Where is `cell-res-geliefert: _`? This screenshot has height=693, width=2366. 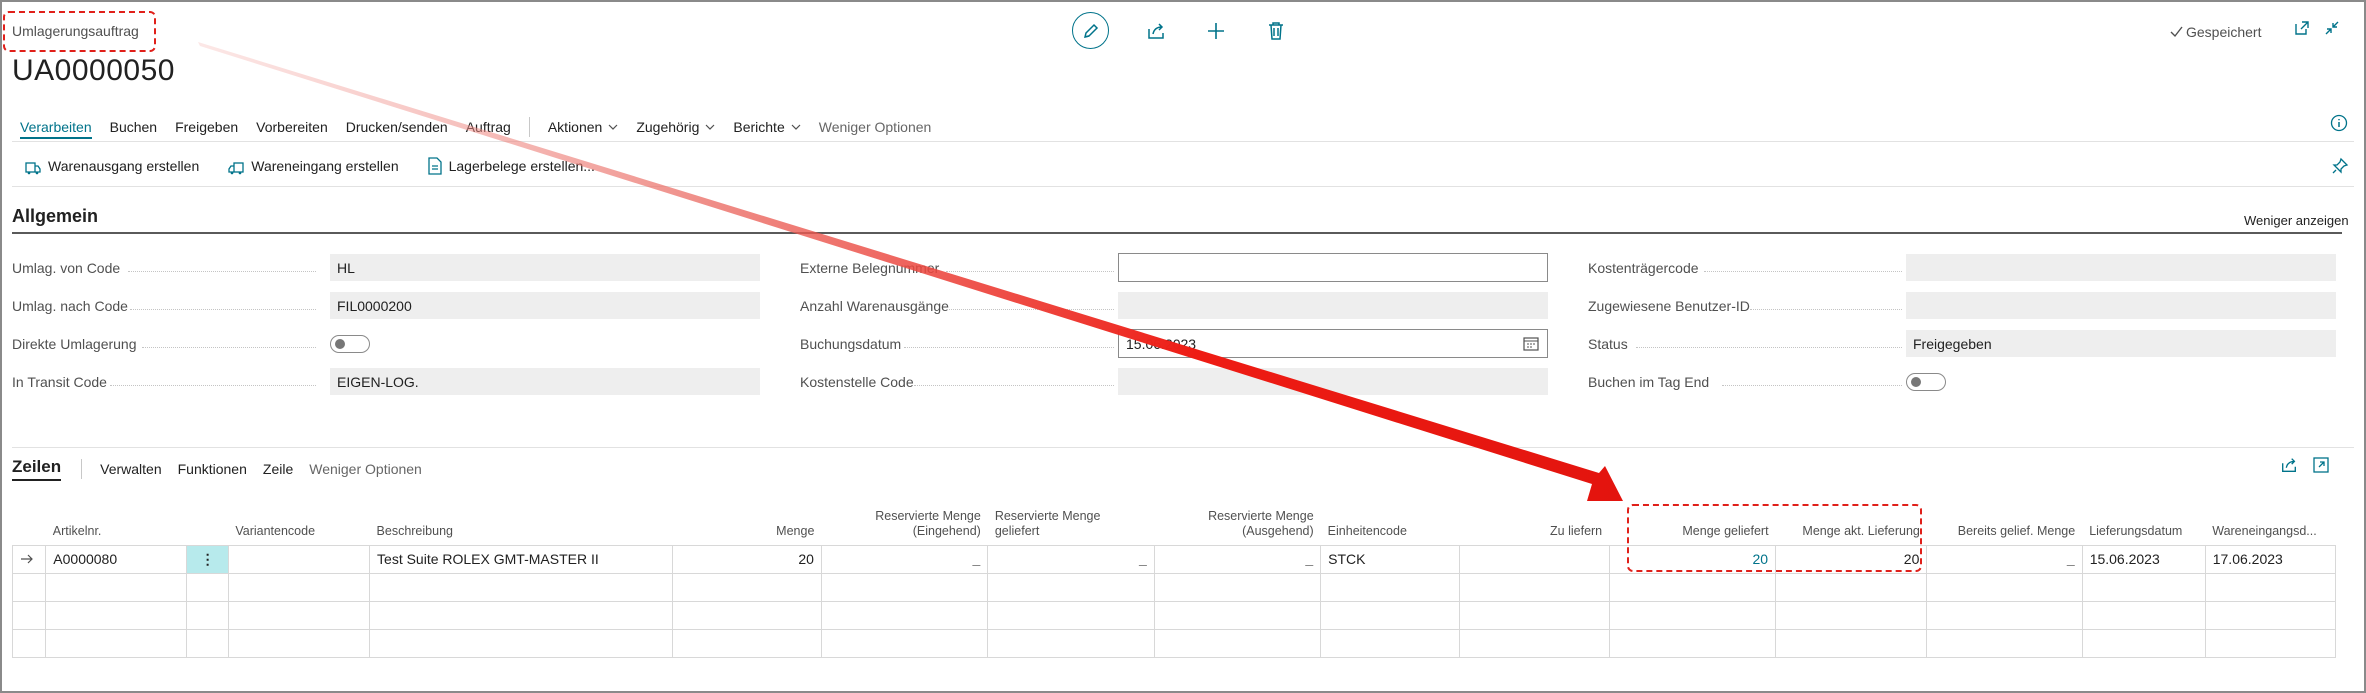
cell-res-geliefert: _ is located at coordinates (1071, 559).